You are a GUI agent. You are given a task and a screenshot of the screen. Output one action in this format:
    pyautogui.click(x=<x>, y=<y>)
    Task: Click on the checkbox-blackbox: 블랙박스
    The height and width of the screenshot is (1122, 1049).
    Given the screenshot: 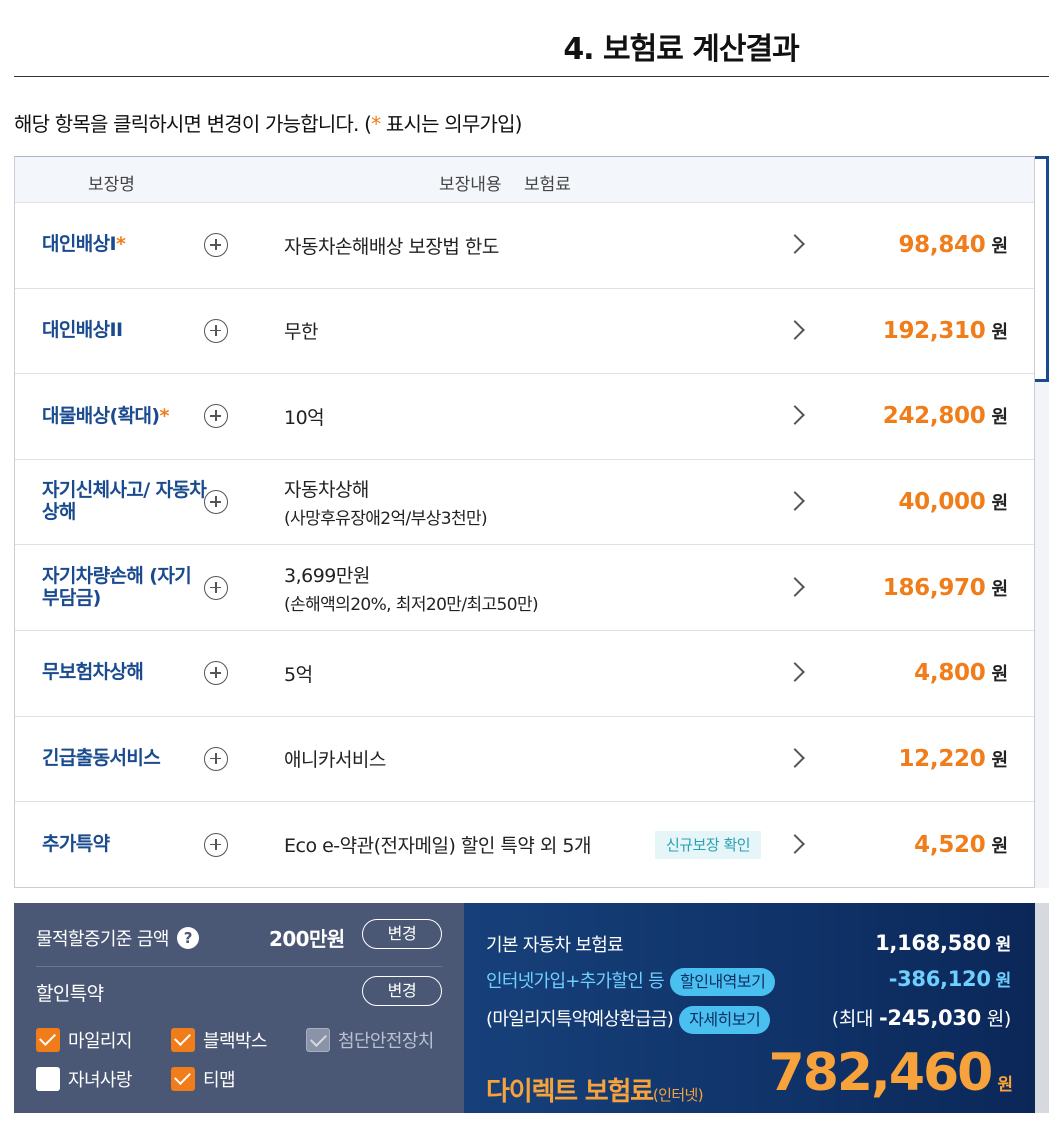 What is the action you would take?
    pyautogui.click(x=219, y=1040)
    